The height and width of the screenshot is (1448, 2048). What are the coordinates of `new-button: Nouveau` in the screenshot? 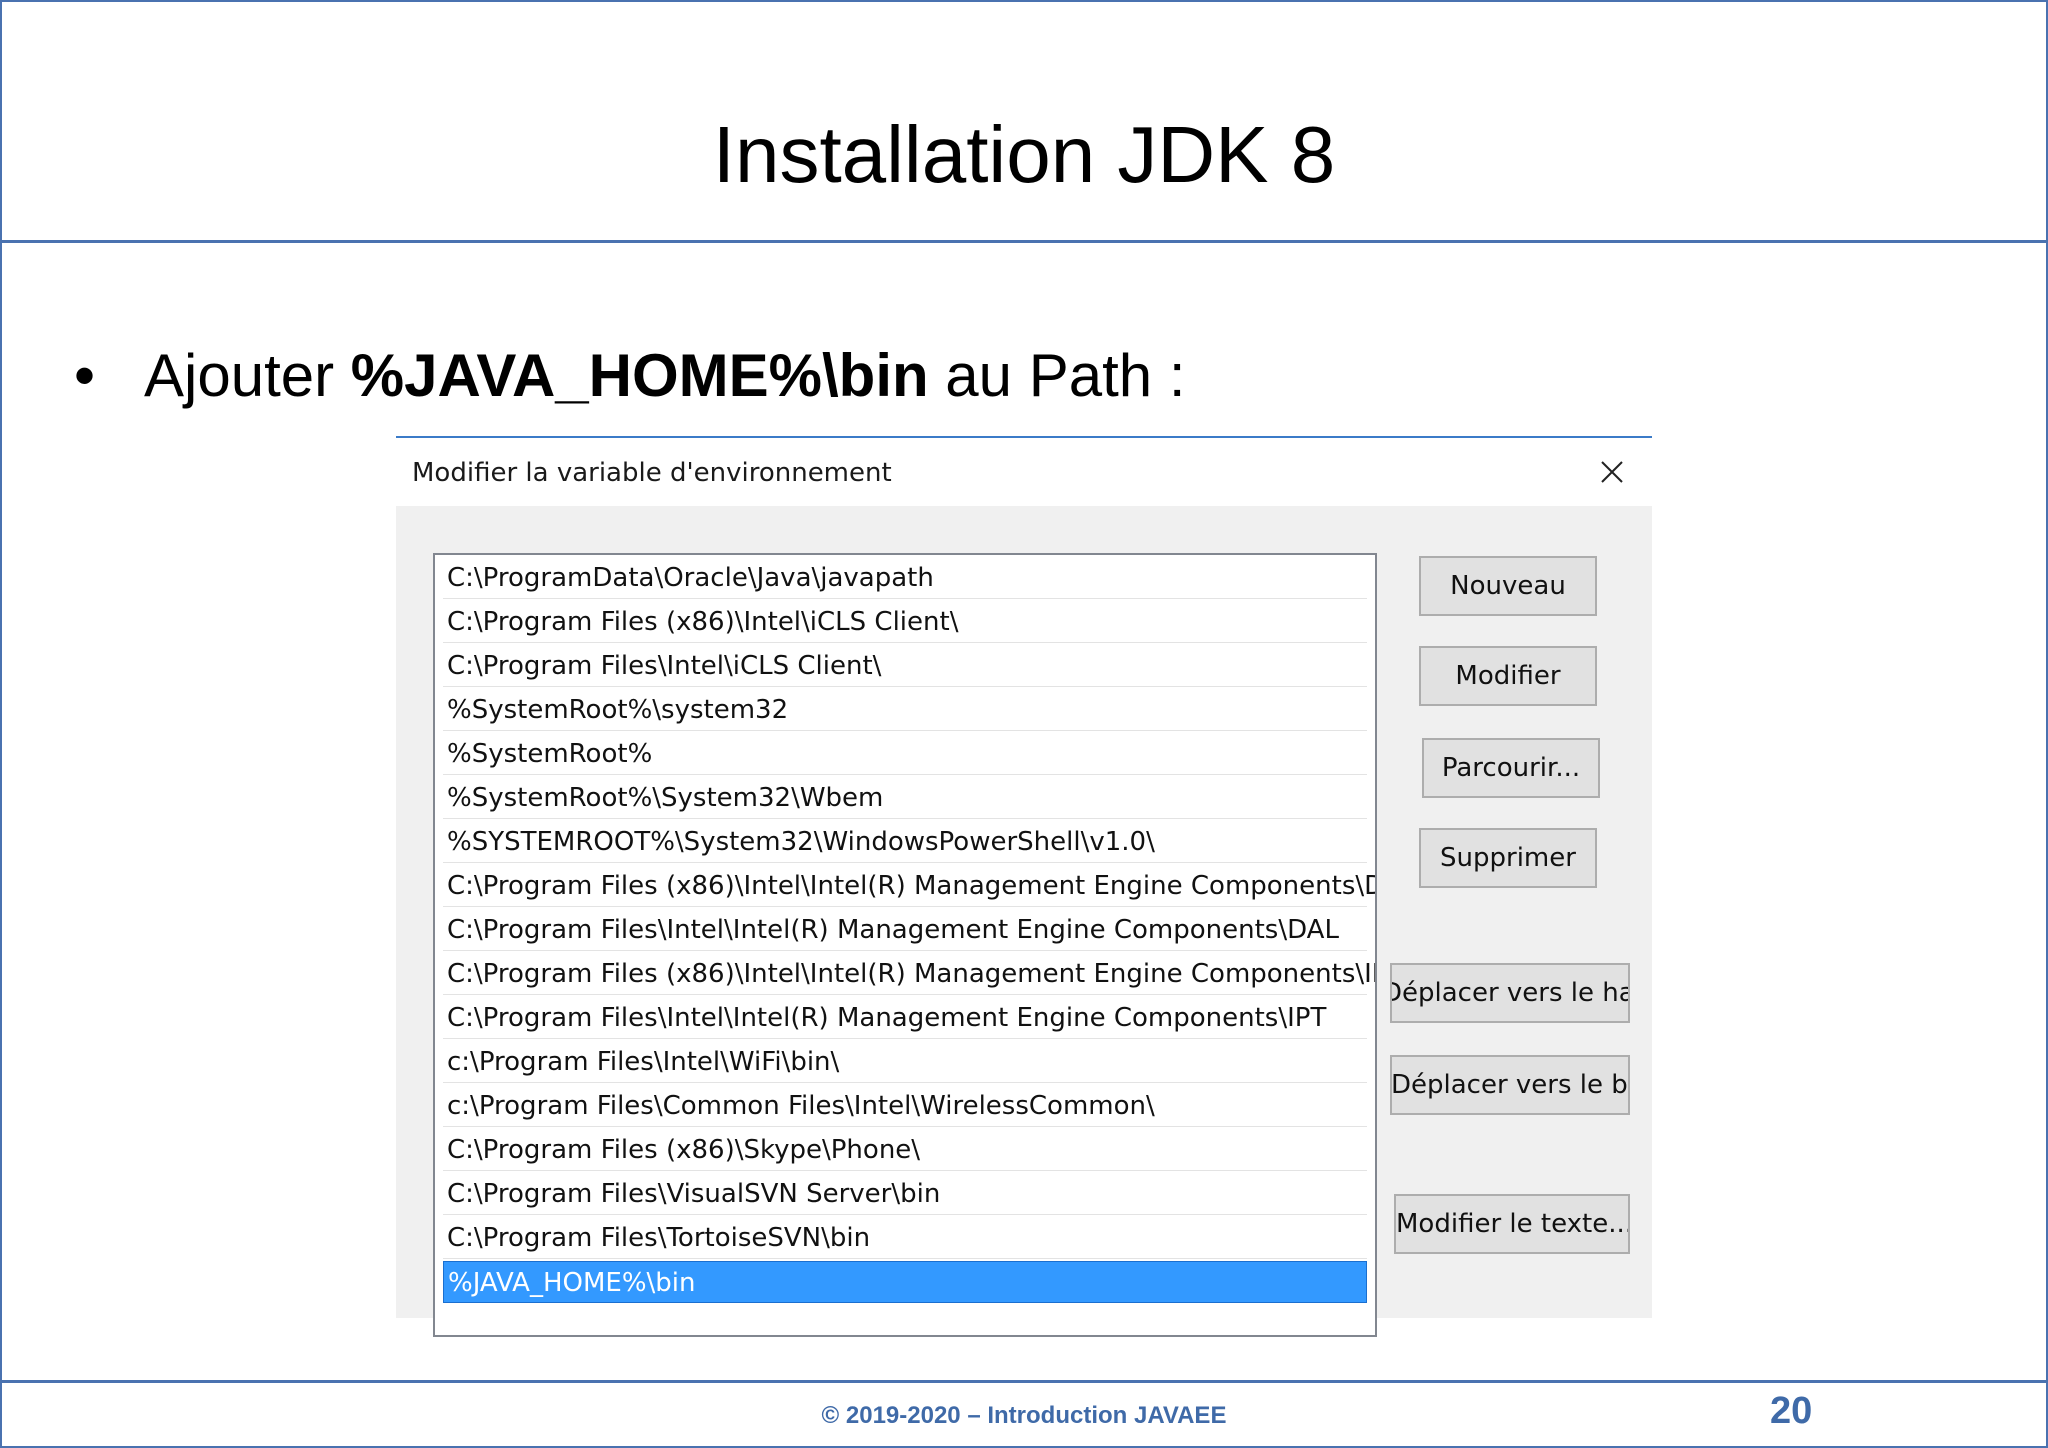 It's located at (1508, 586).